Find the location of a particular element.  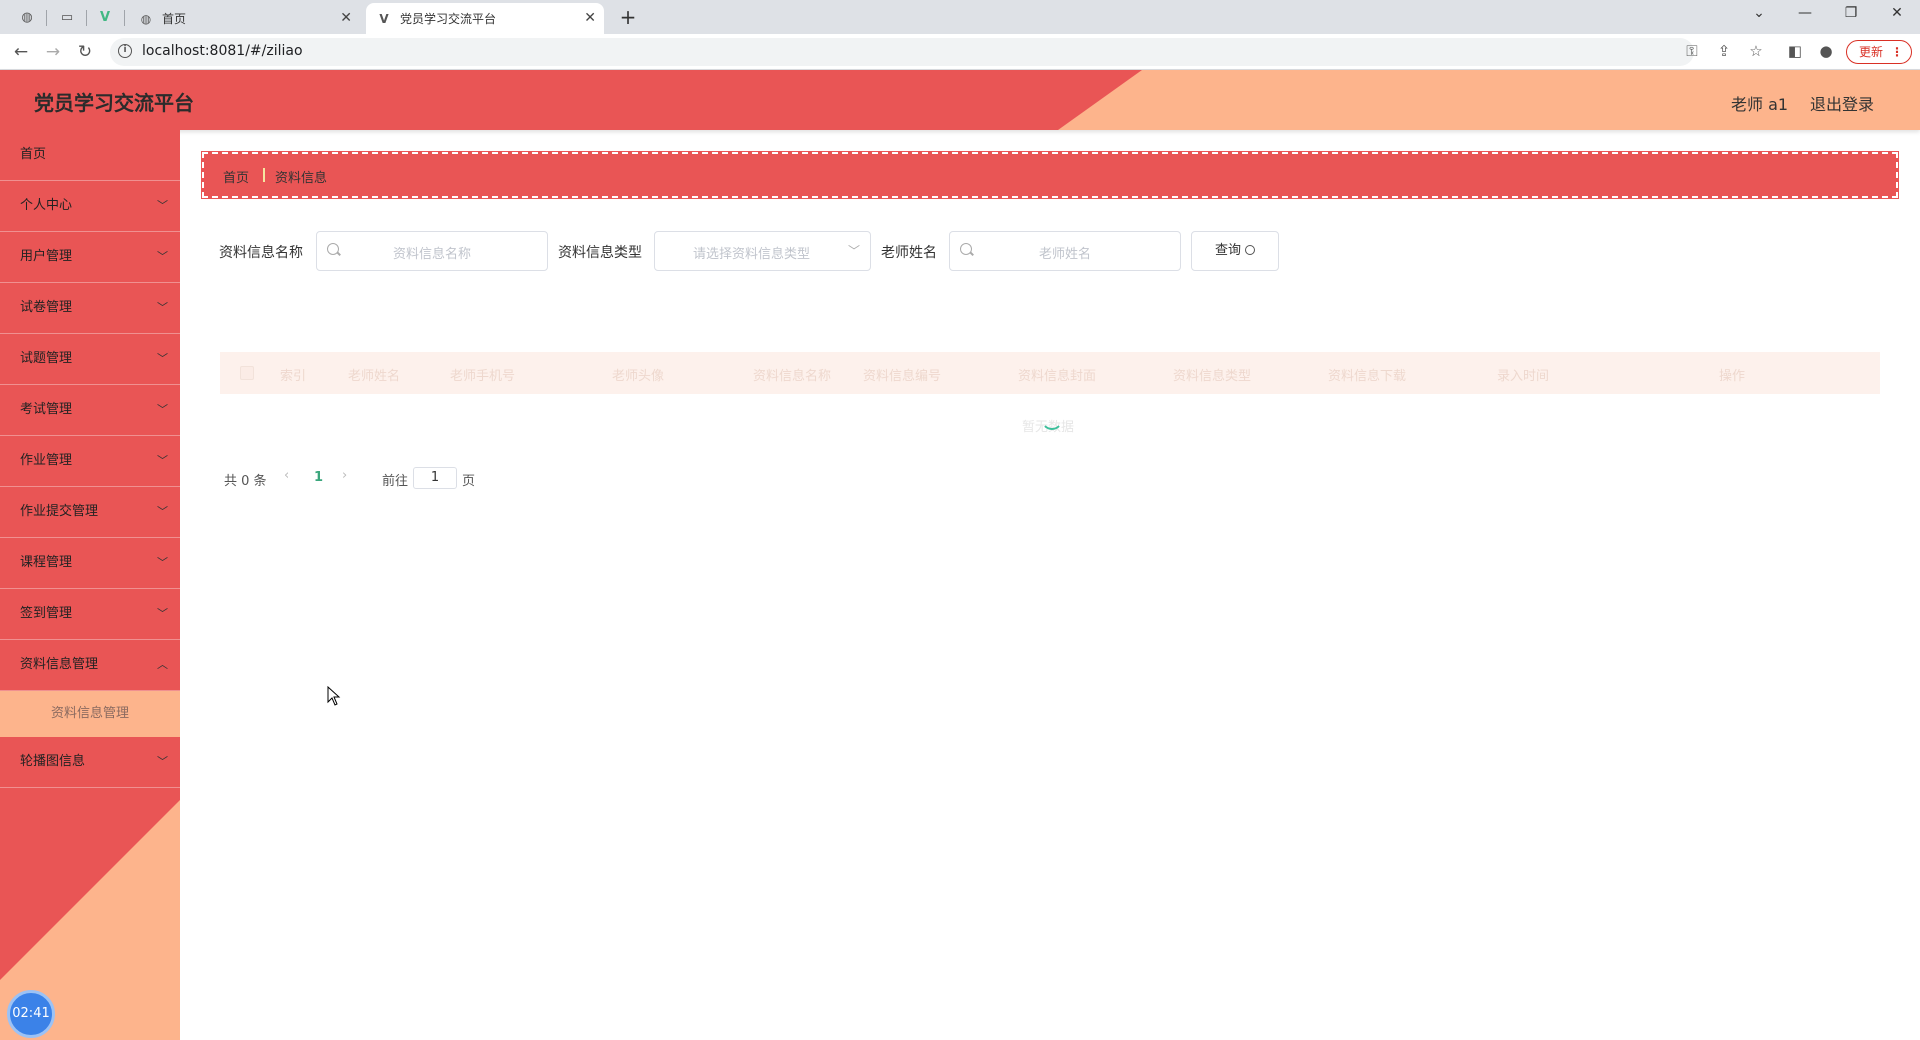

column-material-code: 资料信息编号 is located at coordinates (902, 374).